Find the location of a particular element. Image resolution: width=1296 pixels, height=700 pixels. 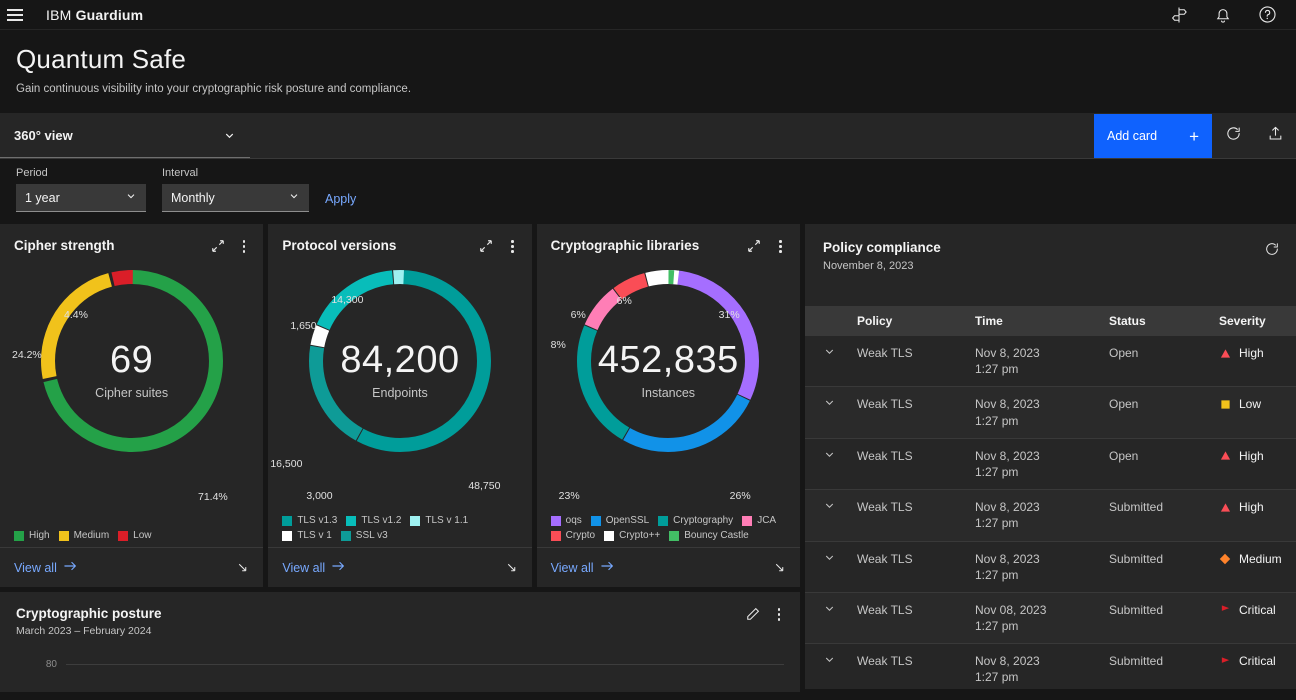

axis-gridline is located at coordinates (425, 664).